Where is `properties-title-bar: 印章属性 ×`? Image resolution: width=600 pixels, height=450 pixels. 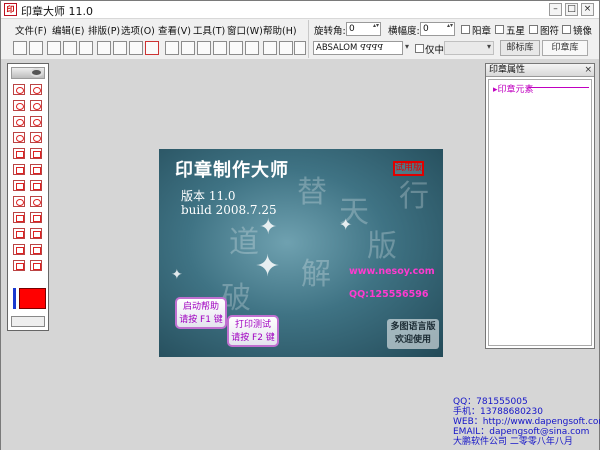 properties-title-bar: 印章属性 × is located at coordinates (540, 70).